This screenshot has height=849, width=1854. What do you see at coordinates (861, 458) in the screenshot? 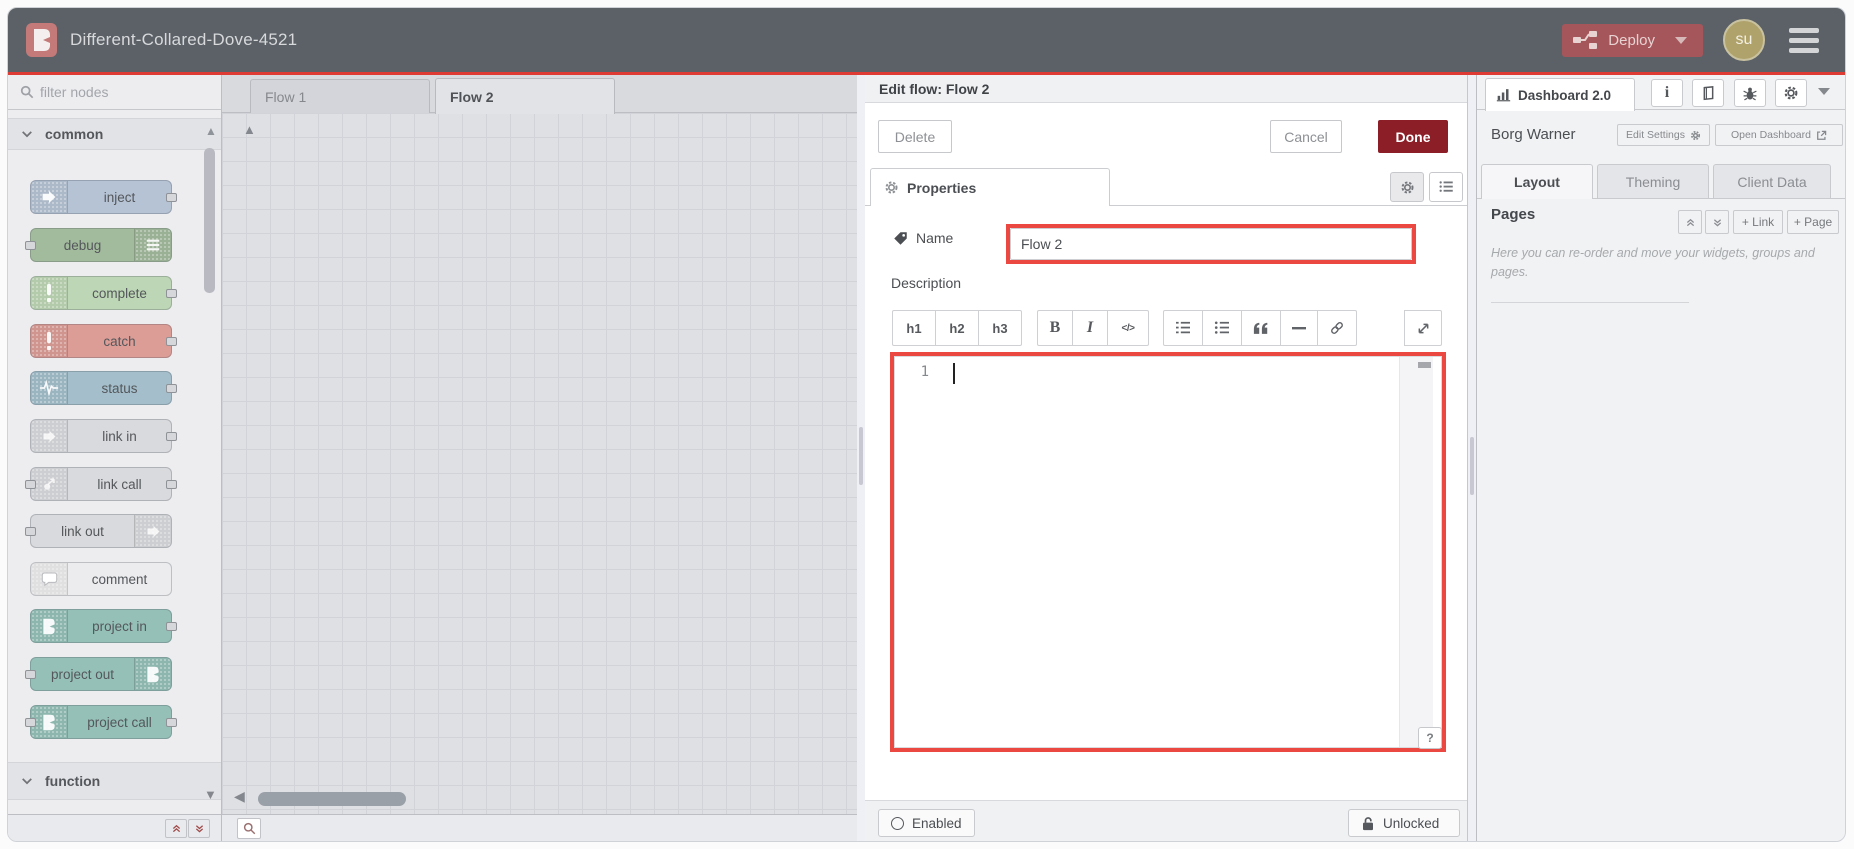
I see `canvas-tray-splitter` at bounding box center [861, 458].